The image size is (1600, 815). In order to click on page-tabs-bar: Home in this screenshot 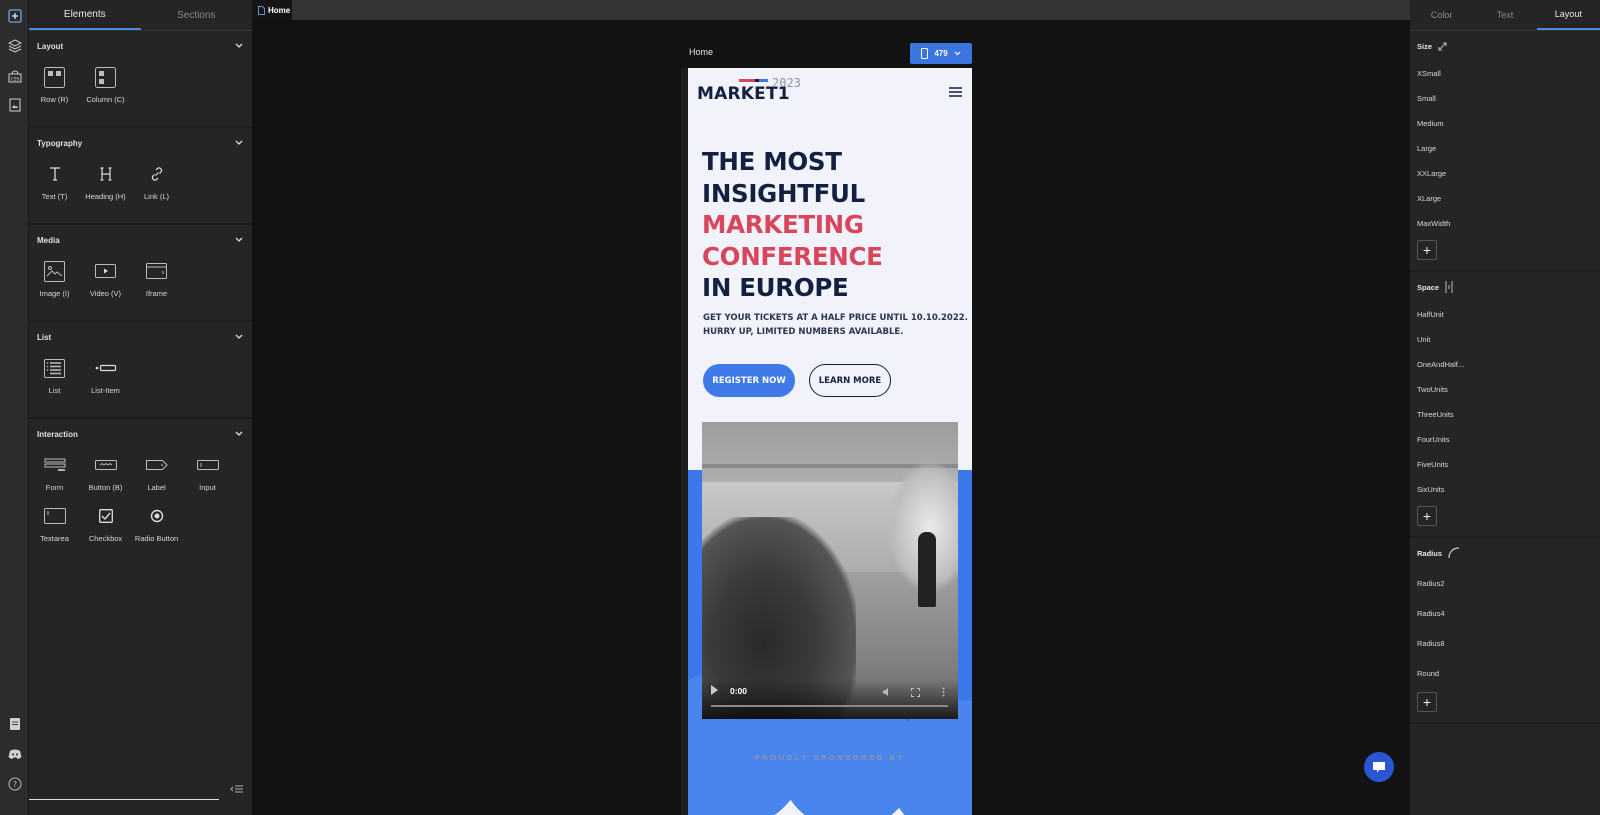, I will do `click(831, 10)`.